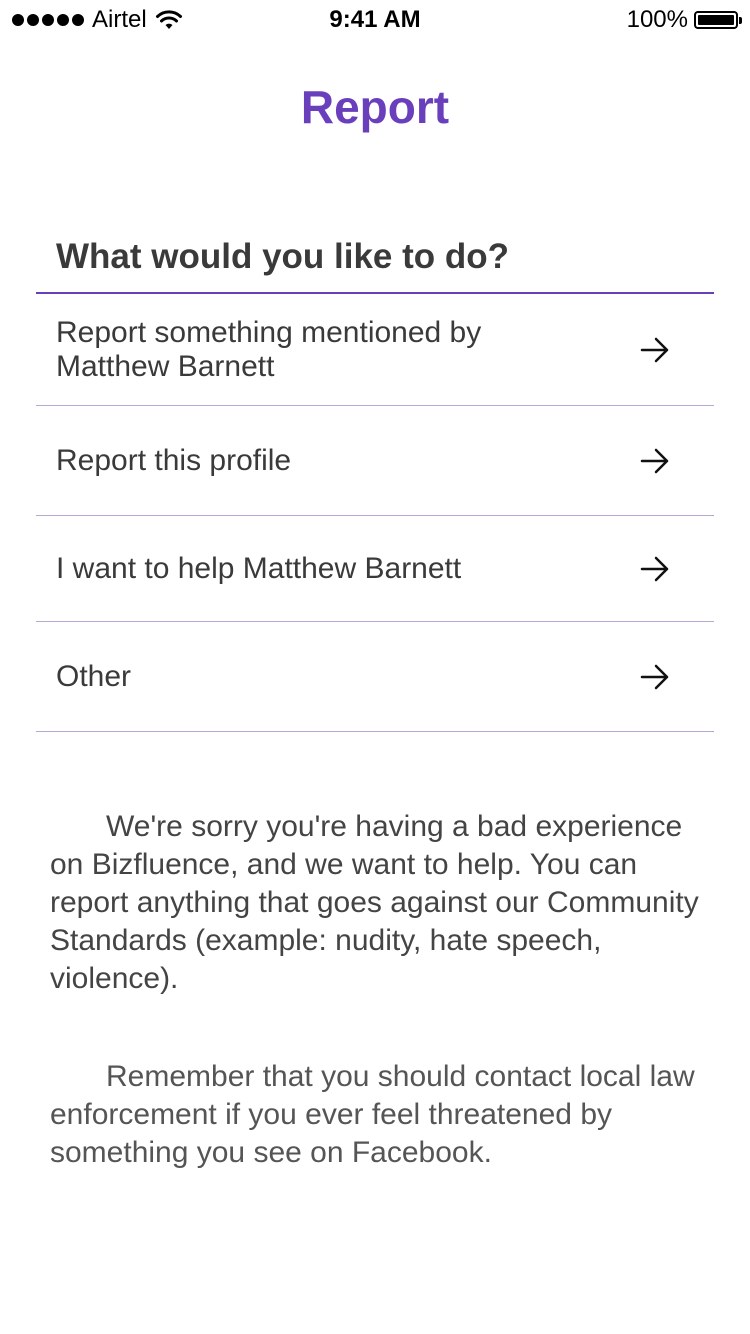  I want to click on page-title: Report, so click(375, 107).